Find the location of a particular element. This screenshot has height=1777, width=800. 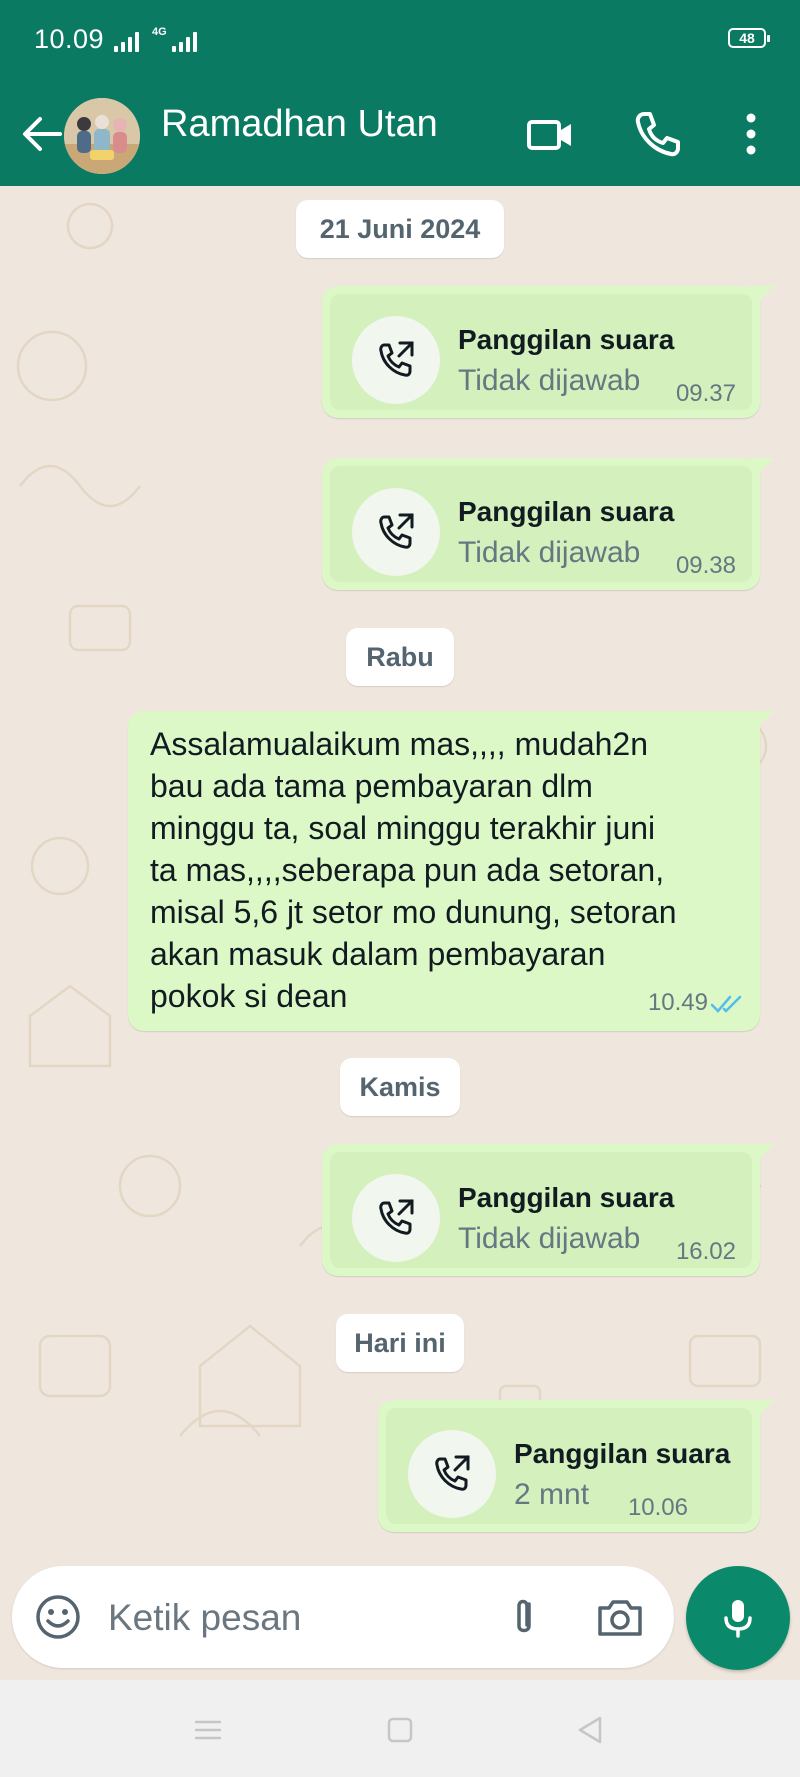

battery-level: 48 is located at coordinates (747, 38).